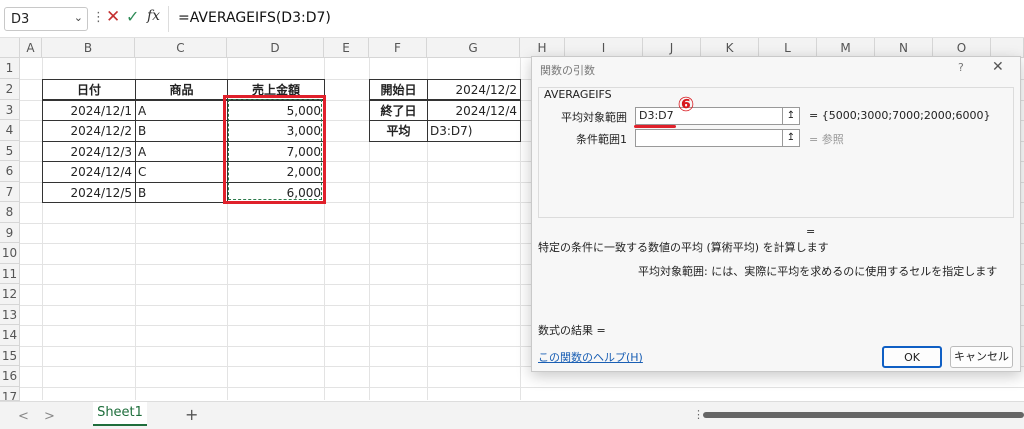  Describe the element at coordinates (89, 131) in the screenshot. I see `cell-date: 2024/12/2` at that location.